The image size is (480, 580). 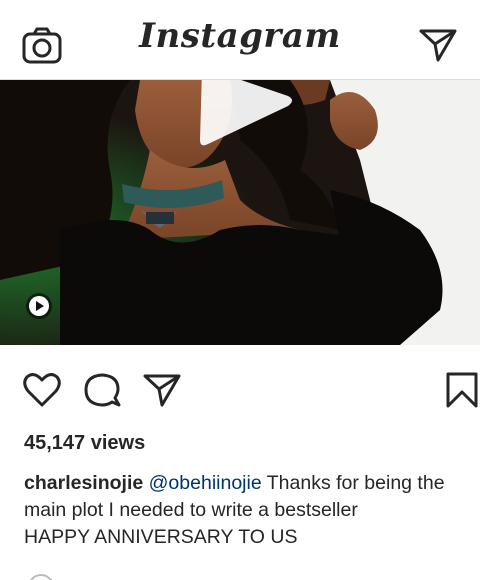 What do you see at coordinates (83, 483) in the screenshot?
I see `caption-username: charlesinojie` at bounding box center [83, 483].